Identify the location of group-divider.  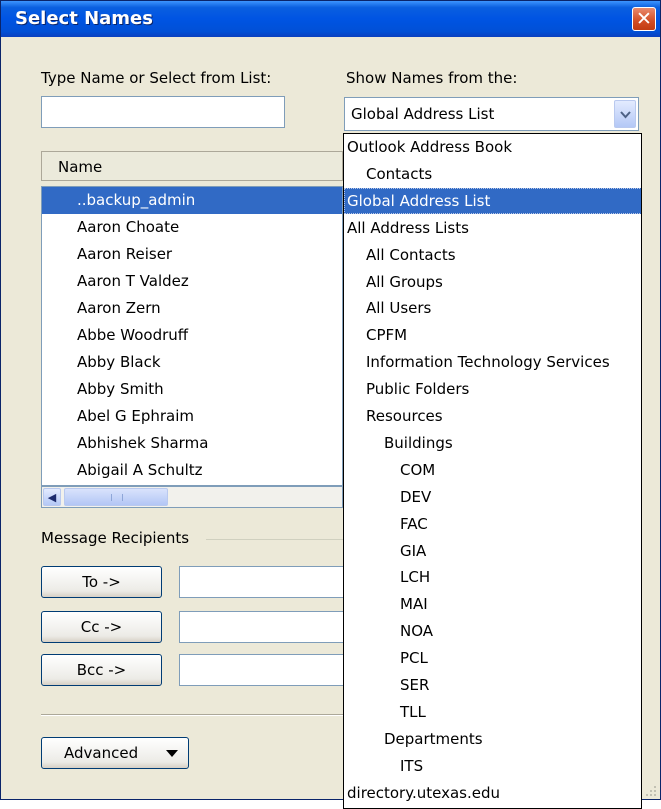
(275, 539).